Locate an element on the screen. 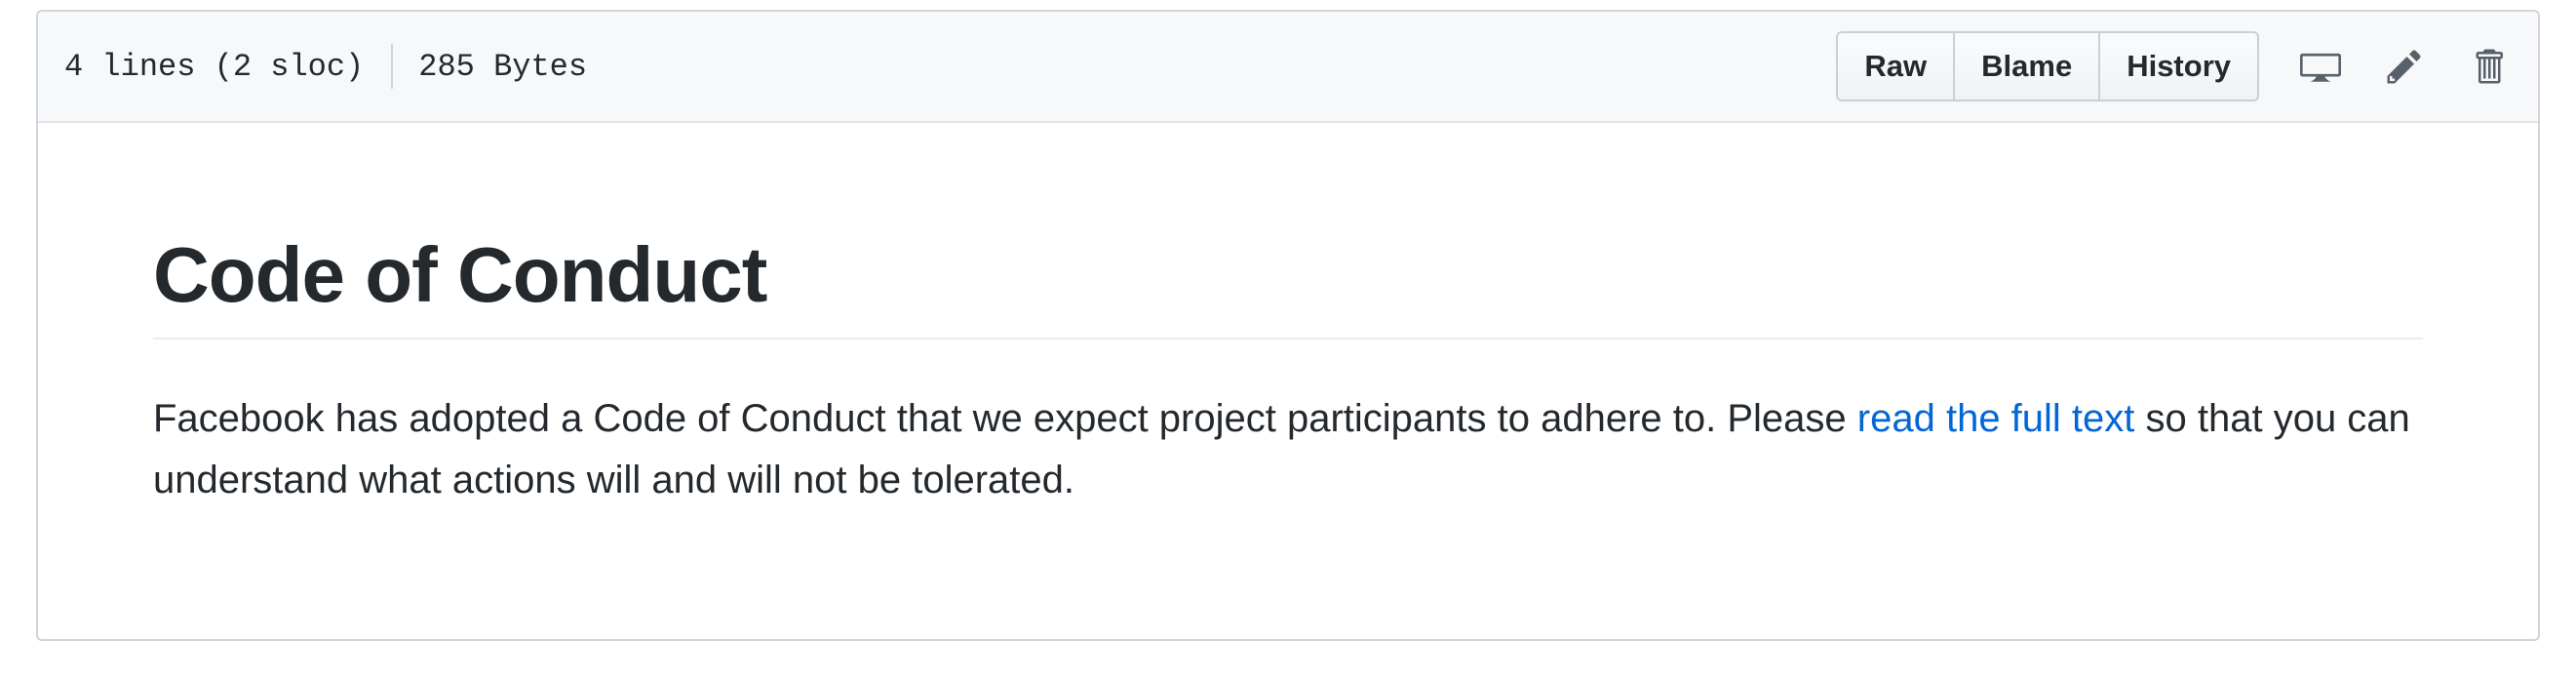  file-button-group: Raw Blame History is located at coordinates (2047, 66).